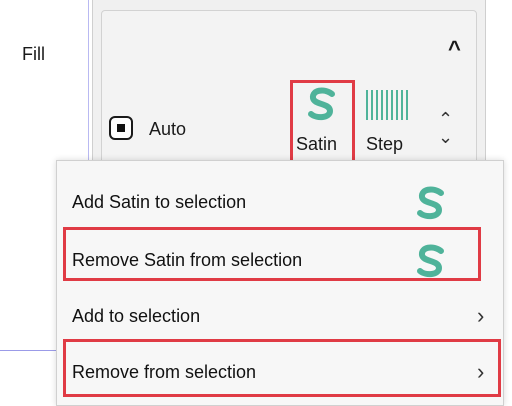  I want to click on up-down-arrows-icon: ⌃ ⌄, so click(445, 128).